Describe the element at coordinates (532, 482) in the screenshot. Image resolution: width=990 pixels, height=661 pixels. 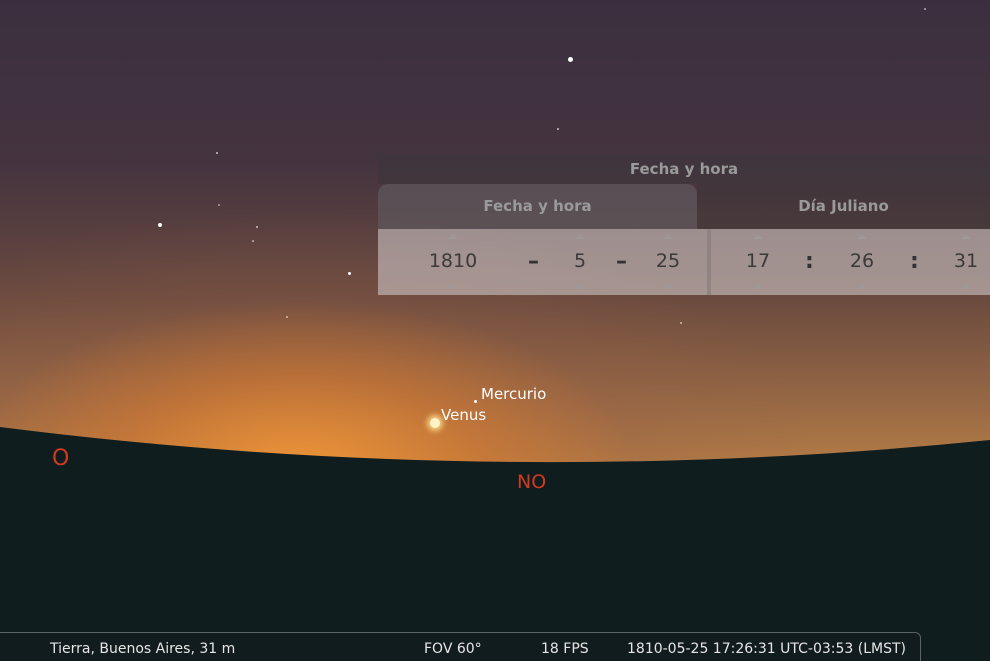
I see `cardinal-northwest: NO` at that location.